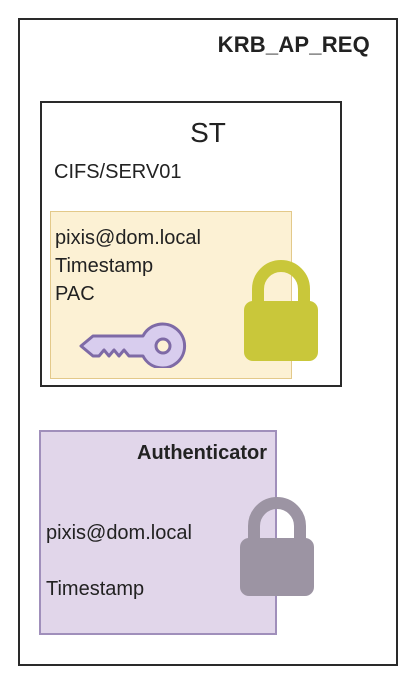  I want to click on service-ticket-title: ST, so click(208, 132).